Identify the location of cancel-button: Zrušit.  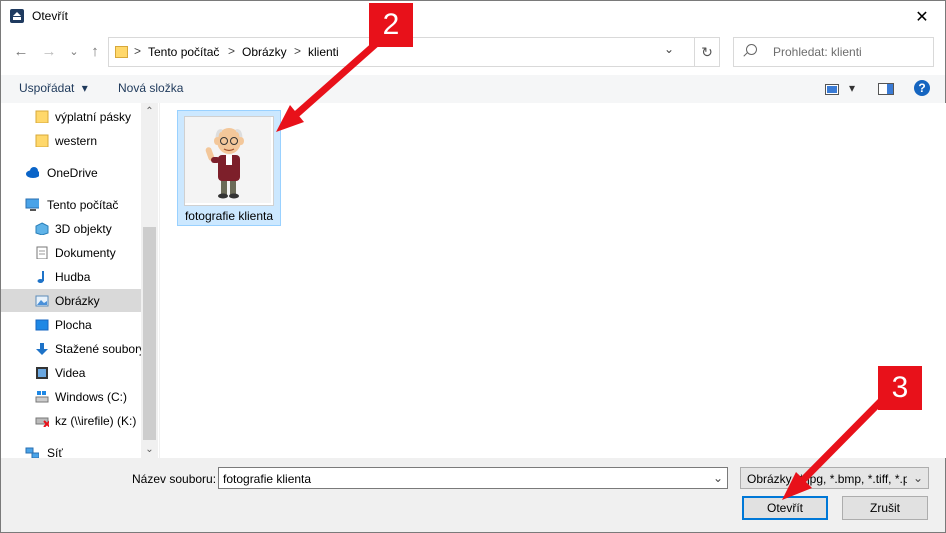
(885, 508).